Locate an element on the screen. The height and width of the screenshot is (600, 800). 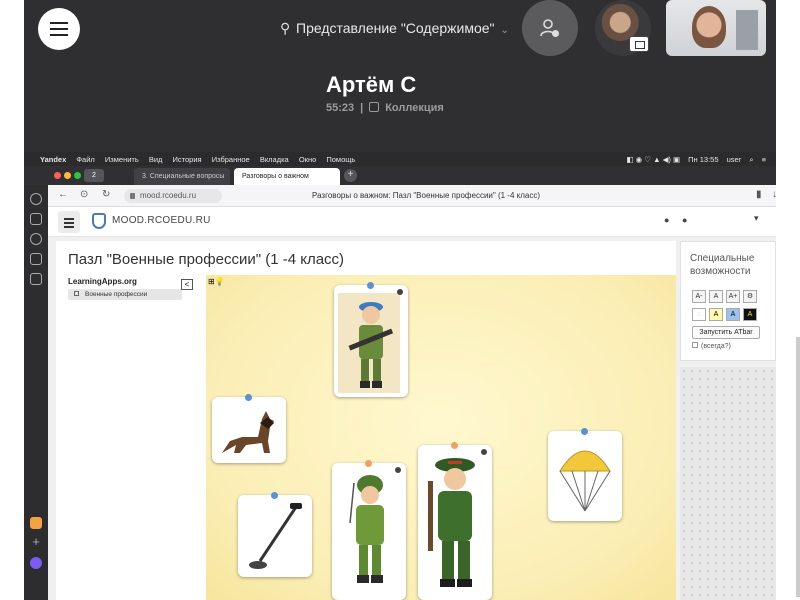
call-menu-button is located at coordinates (59, 29).